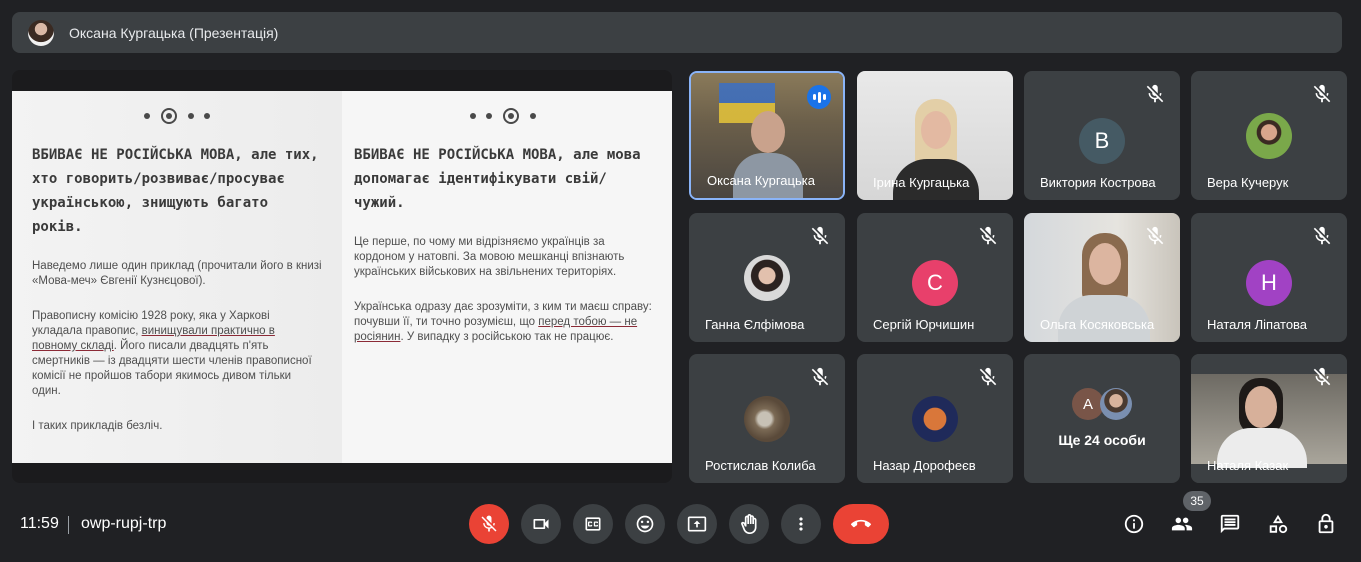  Describe the element at coordinates (761, 180) in the screenshot. I see `participant-name: Оксана Кургацька` at that location.